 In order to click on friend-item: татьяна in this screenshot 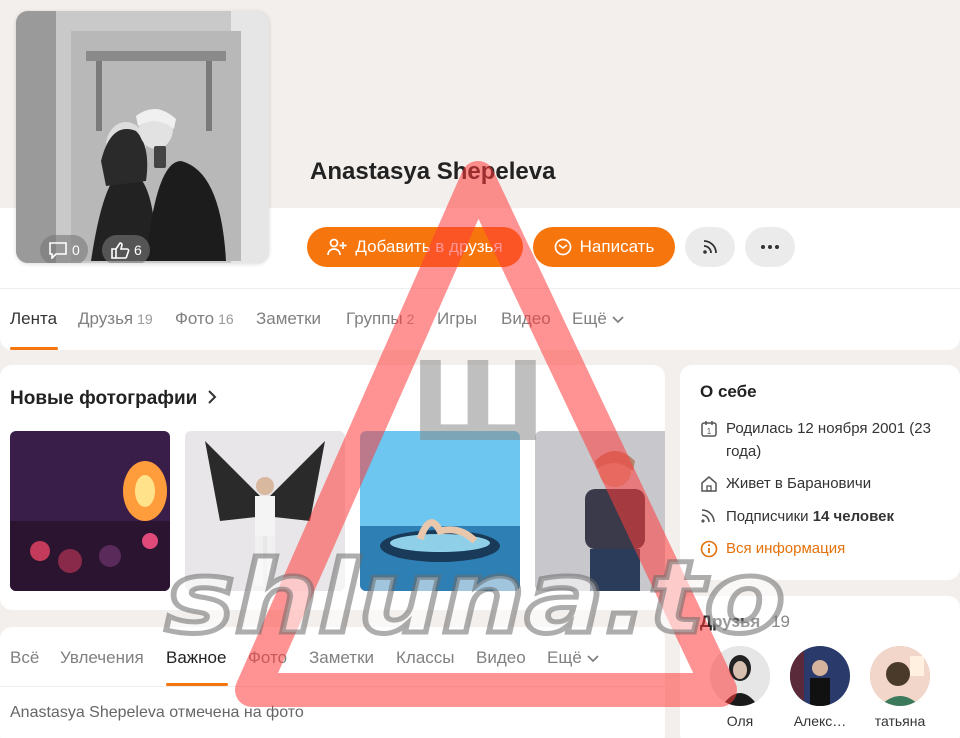, I will do `click(900, 687)`.